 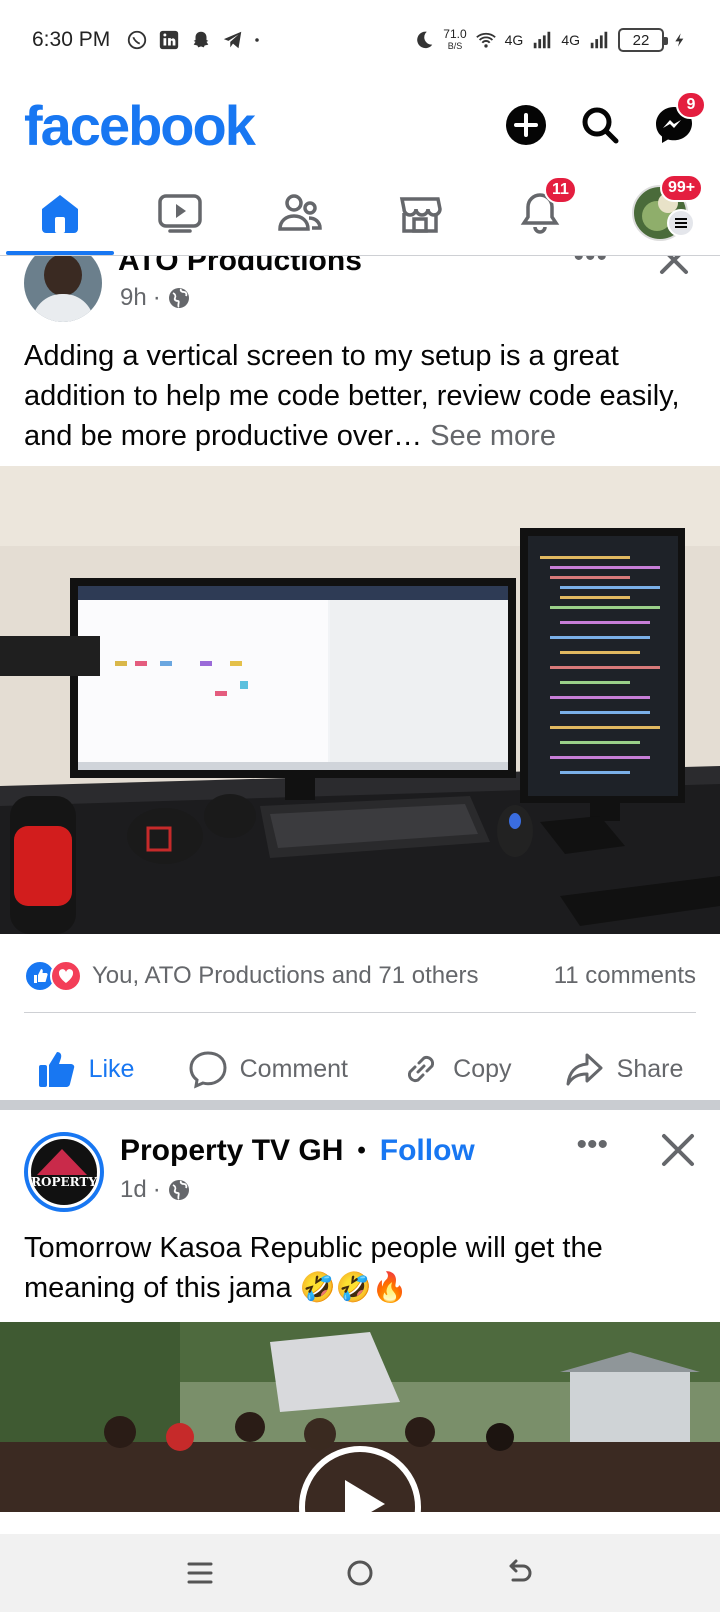 What do you see at coordinates (427, 1151) in the screenshot?
I see `follow-button: Follow` at bounding box center [427, 1151].